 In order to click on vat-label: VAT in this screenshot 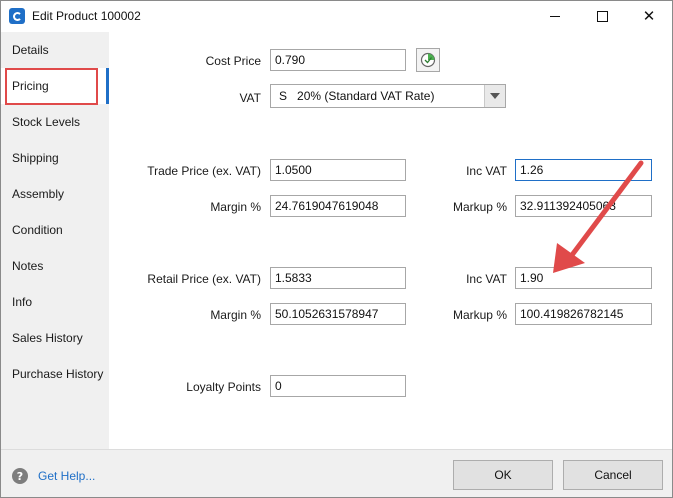, I will do `click(250, 98)`.